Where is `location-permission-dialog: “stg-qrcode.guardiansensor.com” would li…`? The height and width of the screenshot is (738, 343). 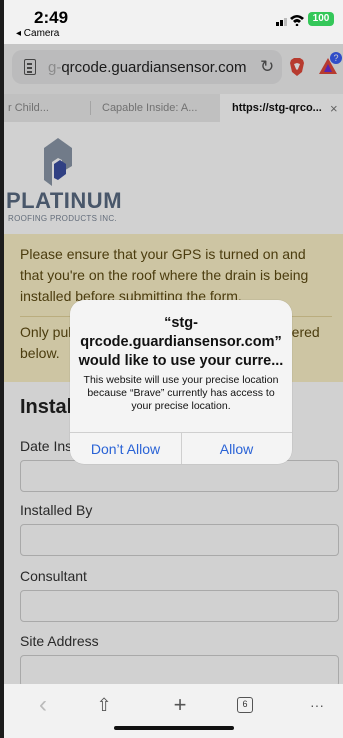
location-permission-dialog: “stg-qrcode.guardiansensor.com” would li… is located at coordinates (181, 382).